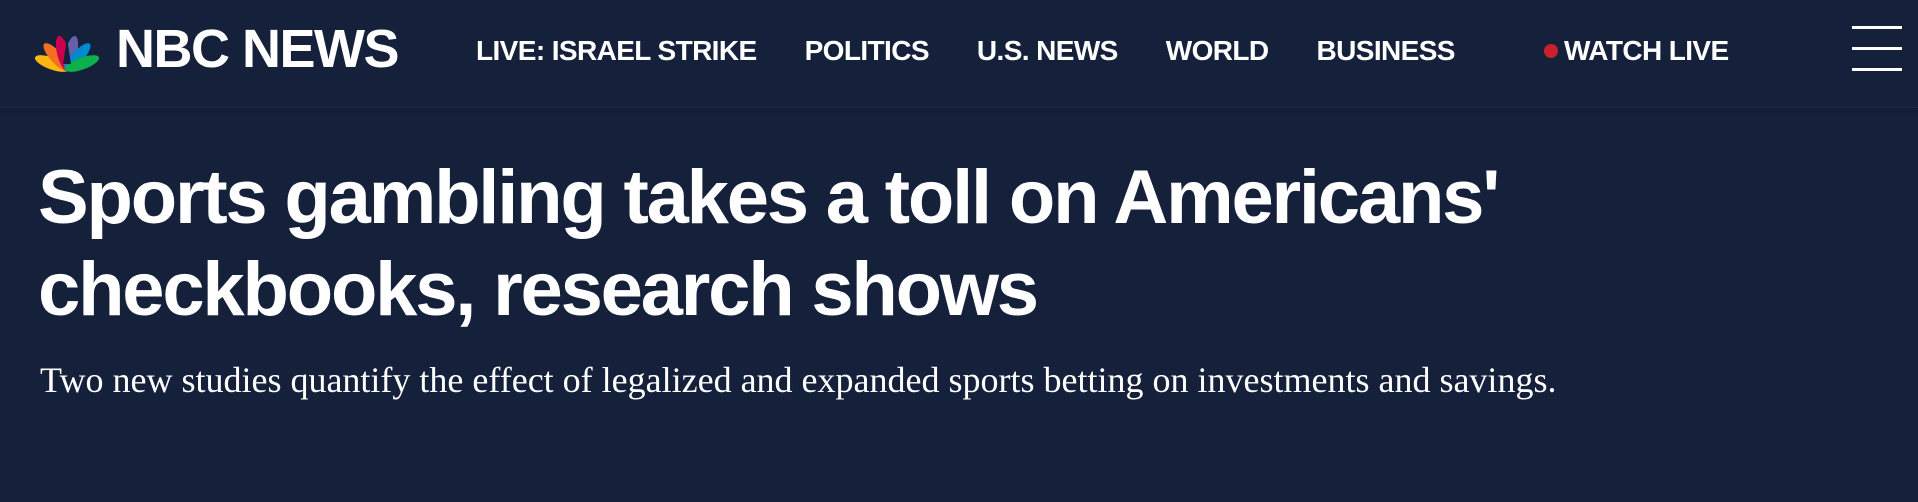 This screenshot has width=1918, height=502. I want to click on hamburger-menu-icon, so click(1877, 49).